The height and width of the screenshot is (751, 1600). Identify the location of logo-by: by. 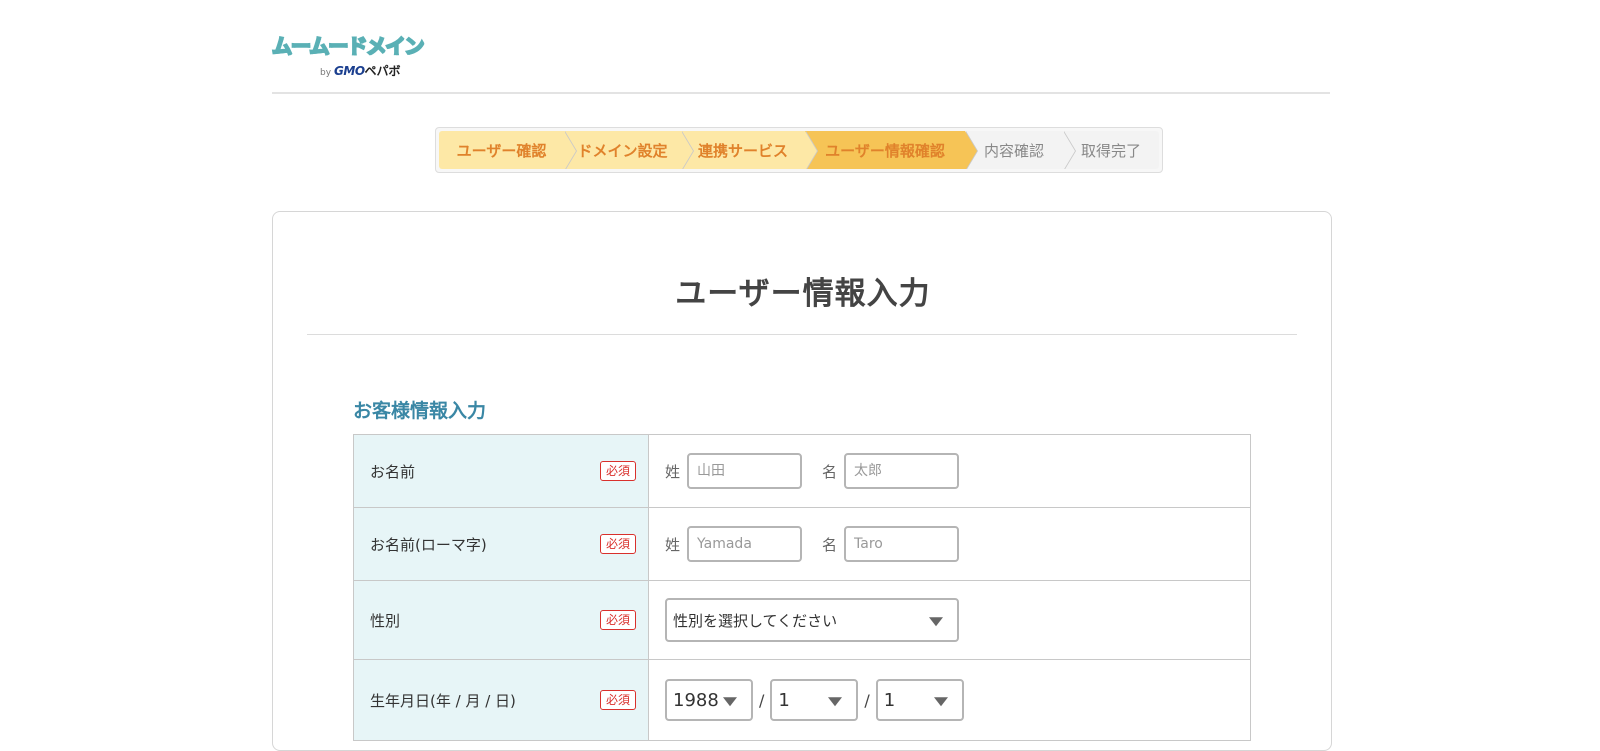
(326, 73).